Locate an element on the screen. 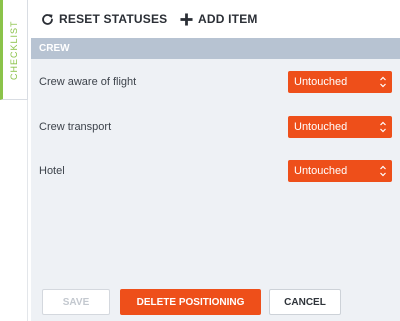 Image resolution: width=400 pixels, height=321 pixels. plus-icon is located at coordinates (186, 19).